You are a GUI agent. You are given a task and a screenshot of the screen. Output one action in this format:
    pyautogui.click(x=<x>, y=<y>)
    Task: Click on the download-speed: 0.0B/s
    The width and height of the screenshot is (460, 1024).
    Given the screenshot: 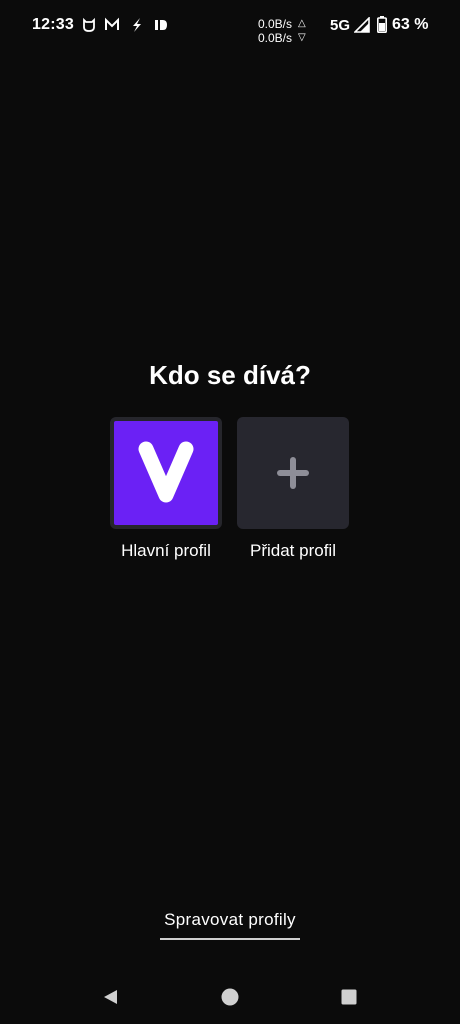 What is the action you would take?
    pyautogui.click(x=275, y=38)
    